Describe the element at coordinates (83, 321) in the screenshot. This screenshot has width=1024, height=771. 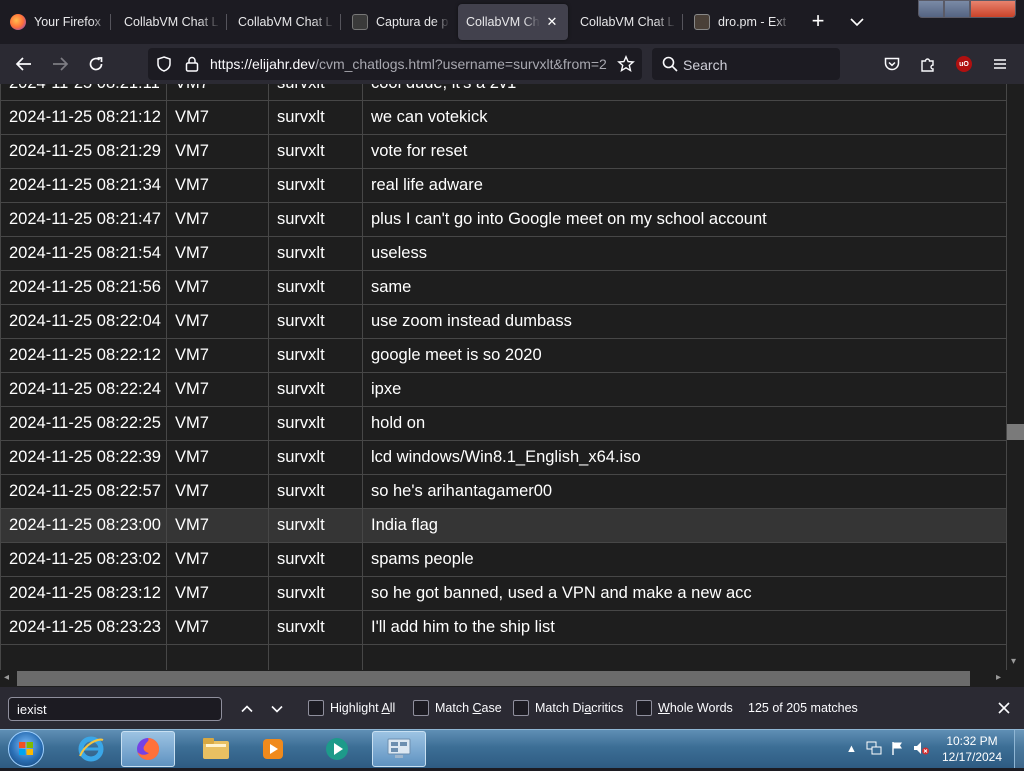
I see `timestamp-cell: 2024-11-25 08:22:04` at that location.